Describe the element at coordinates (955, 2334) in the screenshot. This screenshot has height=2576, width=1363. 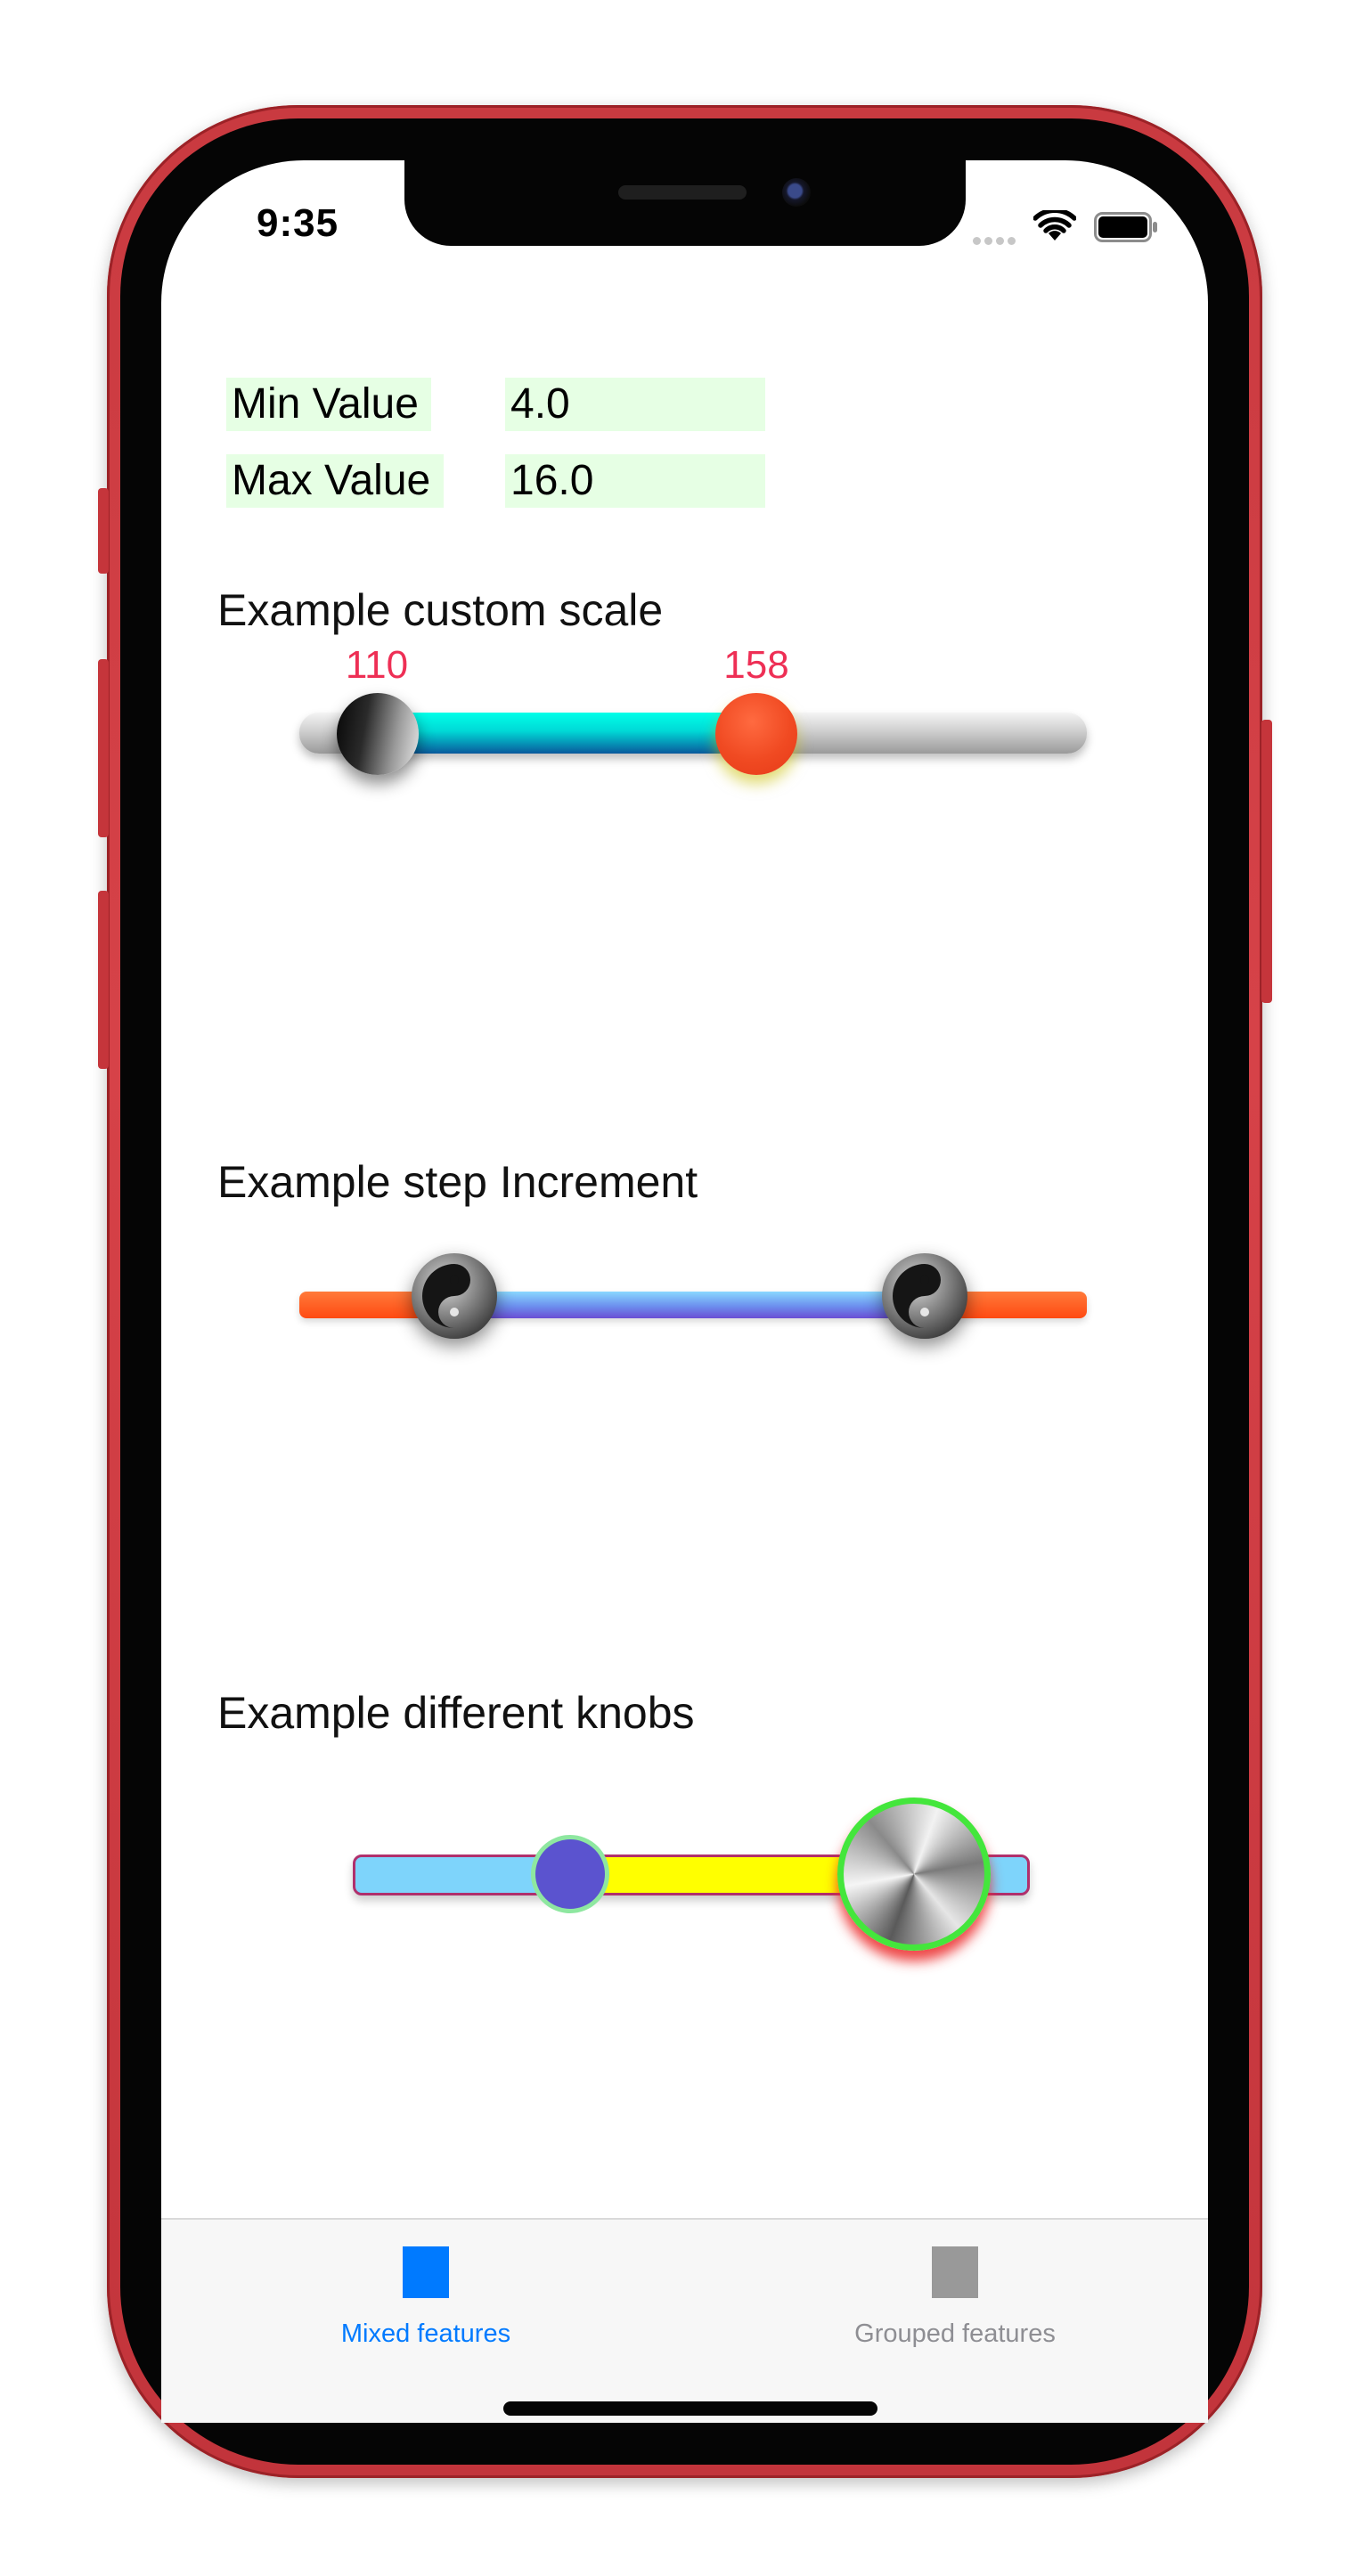
I see `tab-grouped-features-label: Grouped features` at that location.